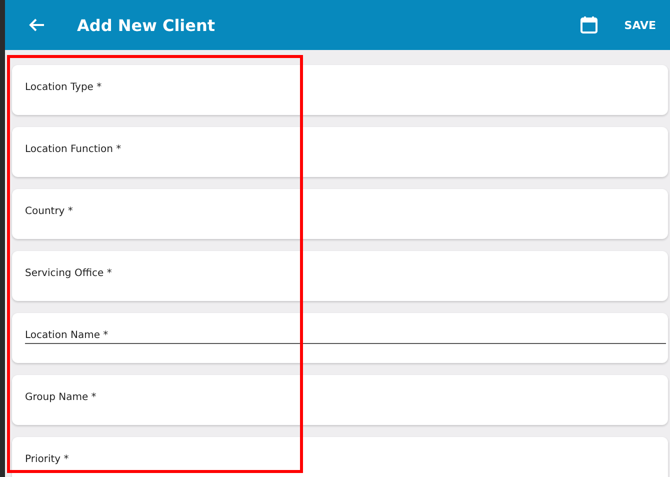 This screenshot has width=670, height=477. What do you see at coordinates (340, 276) in the screenshot?
I see `form-field: Servicing Office *` at bounding box center [340, 276].